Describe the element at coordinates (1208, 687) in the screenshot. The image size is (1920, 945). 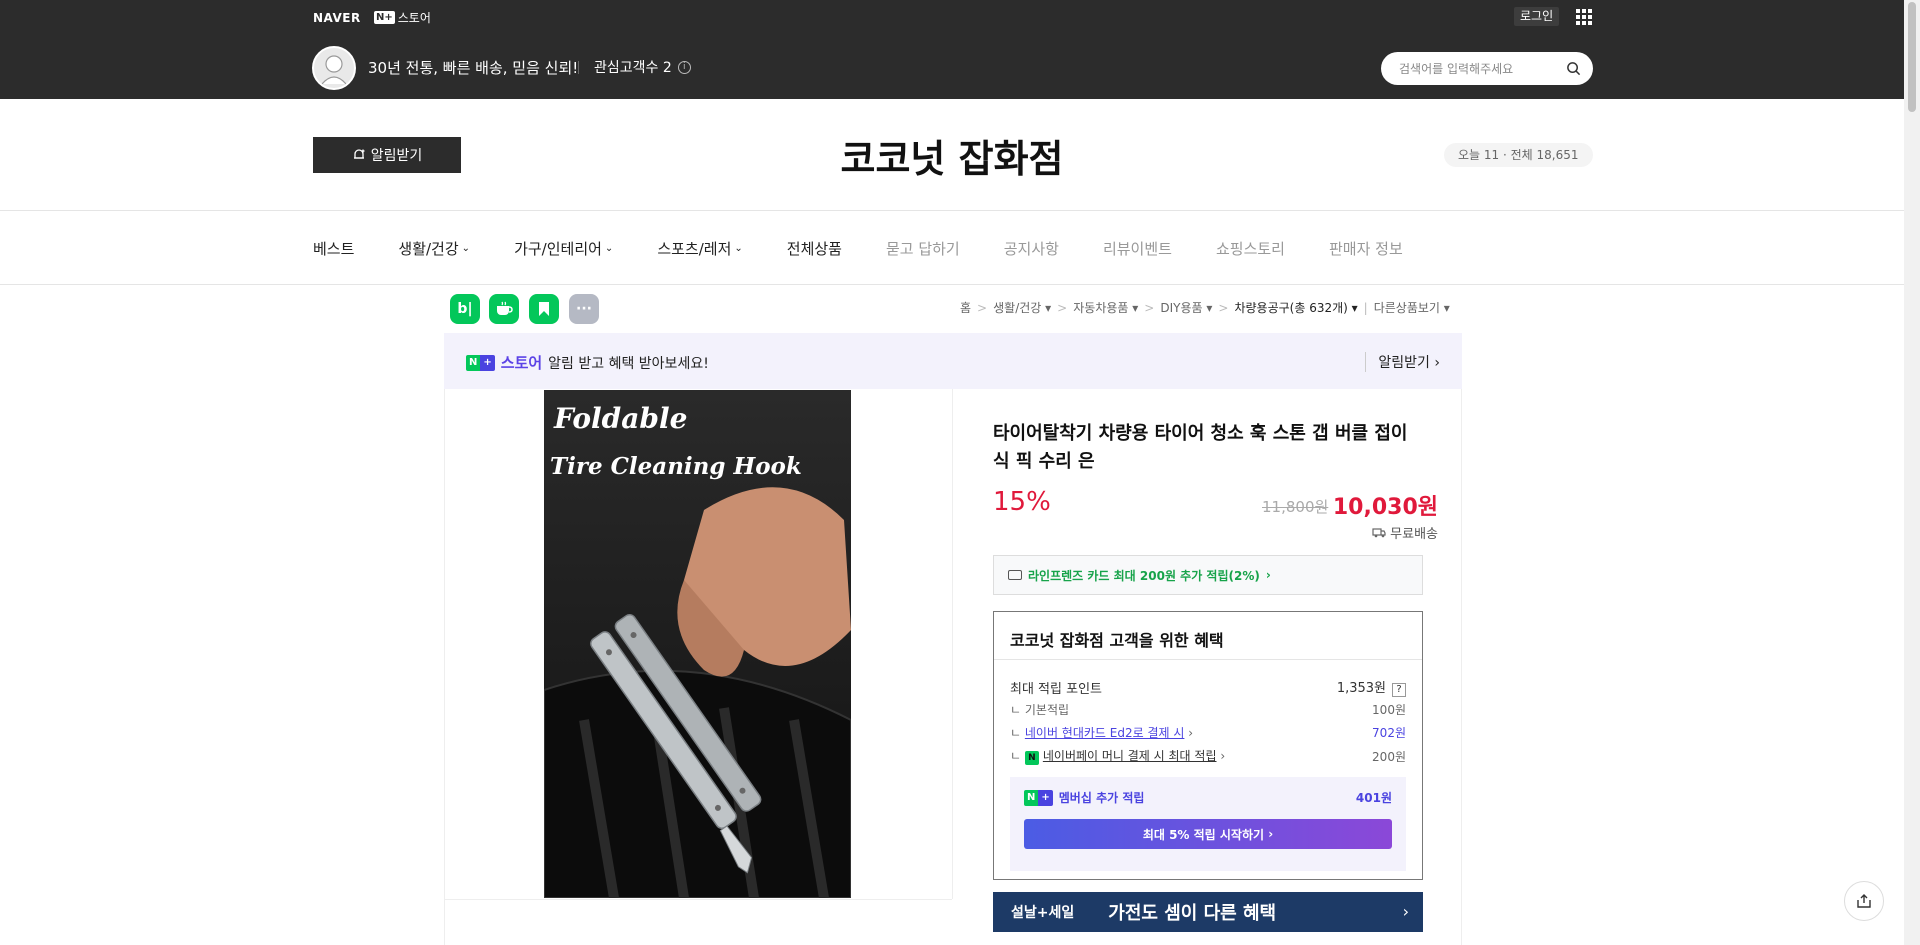
I see `max-points-row: 최대 적립 포인트 1,353원?` at that location.